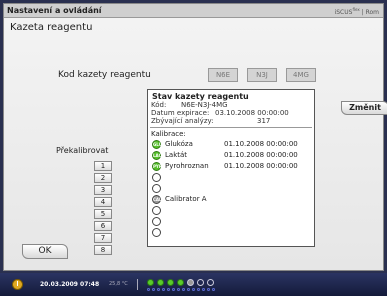 The image size is (387, 296). Describe the element at coordinates (179, 144) in the screenshot. I see `calibration-name: Glukóza` at that location.